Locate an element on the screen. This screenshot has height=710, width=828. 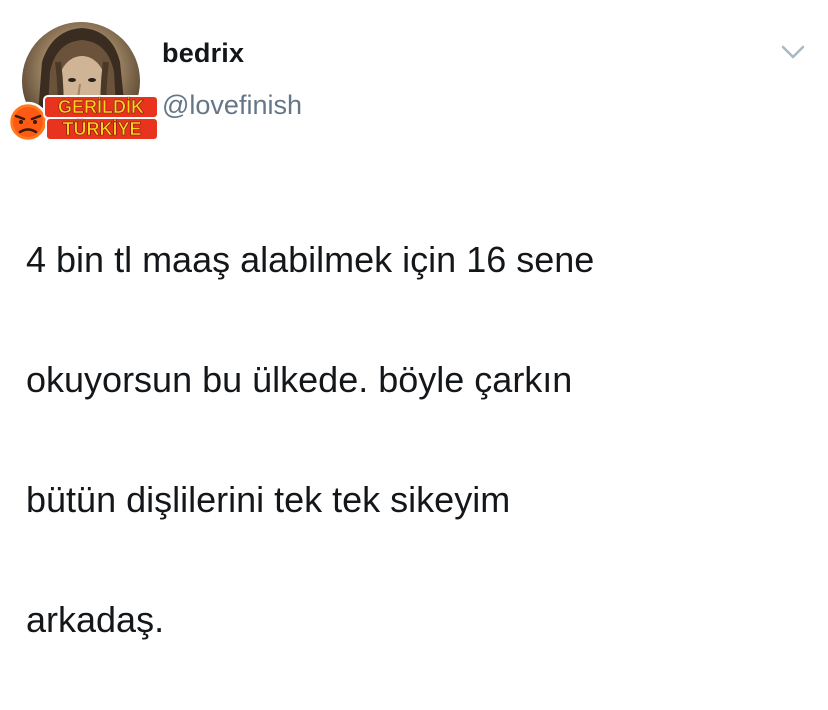
watermark-line1: GERİLDİK is located at coordinates (101, 107).